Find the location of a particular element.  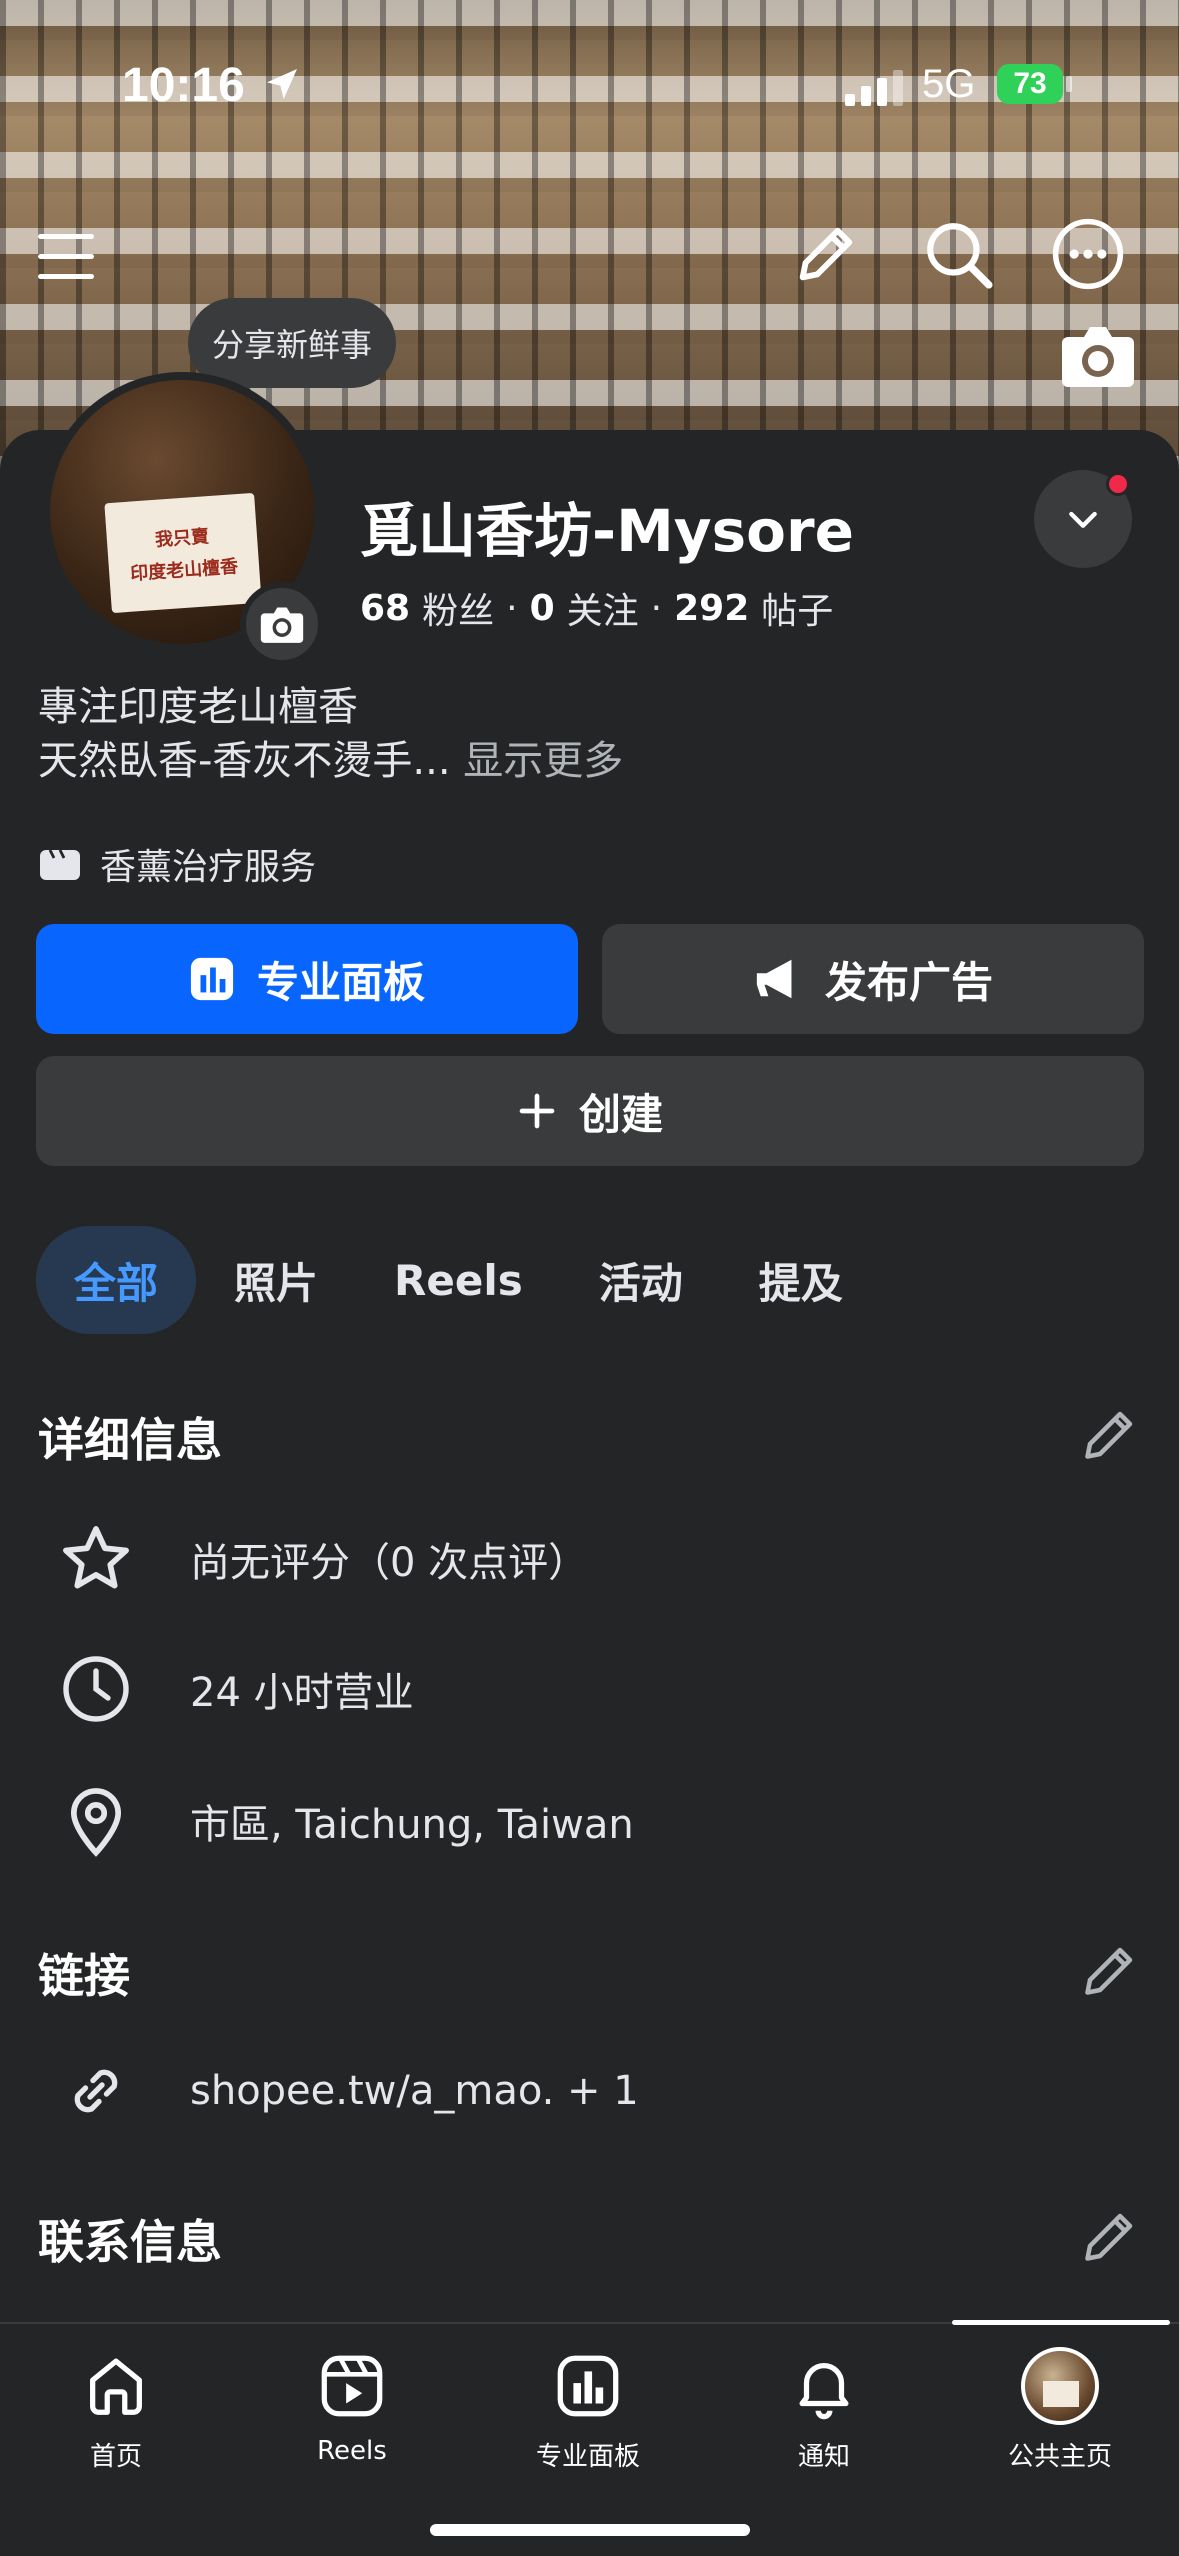

following-label: 关注 is located at coordinates (603, 608).